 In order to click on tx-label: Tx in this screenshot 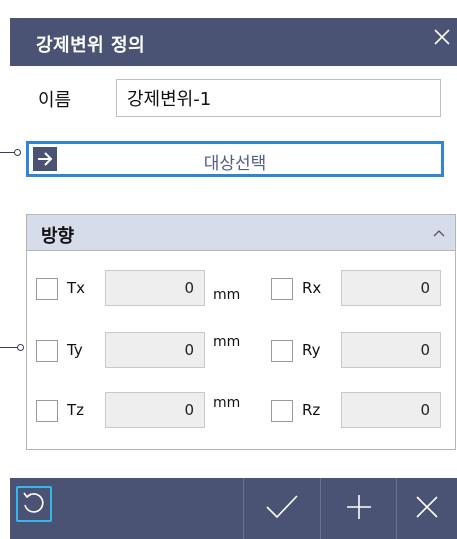, I will do `click(76, 288)`.